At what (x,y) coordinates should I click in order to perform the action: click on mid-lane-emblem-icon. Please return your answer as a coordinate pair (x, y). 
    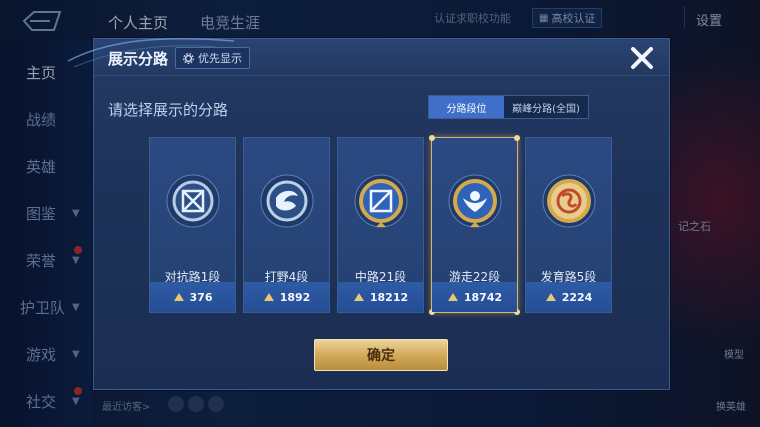
    Looking at the image, I should click on (381, 201).